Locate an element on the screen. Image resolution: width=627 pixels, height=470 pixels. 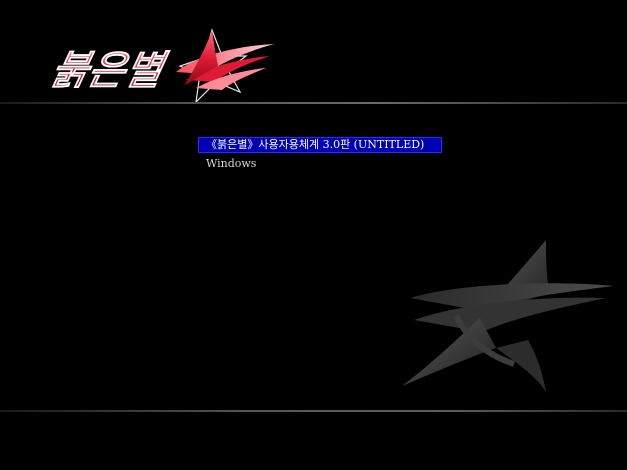
boot-entry-red-star: 《붉은별》사용자용체계 3.0판 (UNTITLED) is located at coordinates (320, 145).